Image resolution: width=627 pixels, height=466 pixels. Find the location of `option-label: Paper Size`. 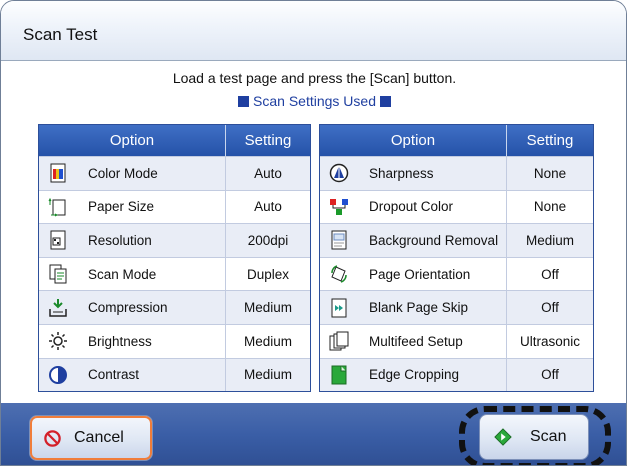

option-label: Paper Size is located at coordinates (121, 207).